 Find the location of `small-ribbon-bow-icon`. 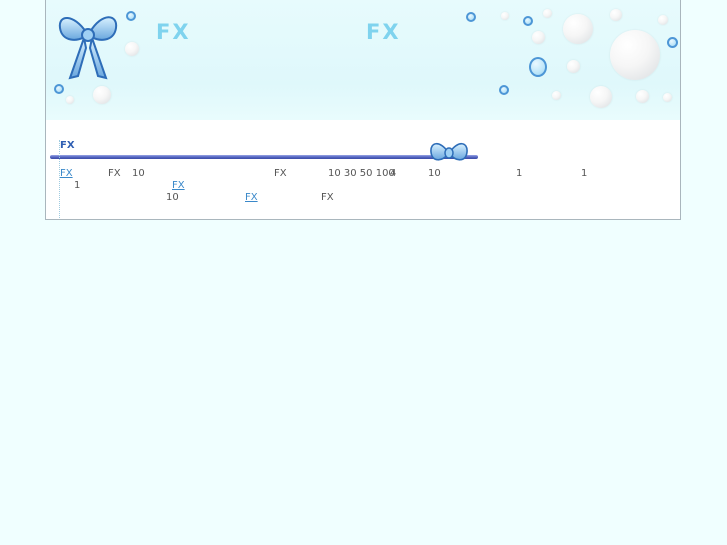

small-ribbon-bow-icon is located at coordinates (449, 151).